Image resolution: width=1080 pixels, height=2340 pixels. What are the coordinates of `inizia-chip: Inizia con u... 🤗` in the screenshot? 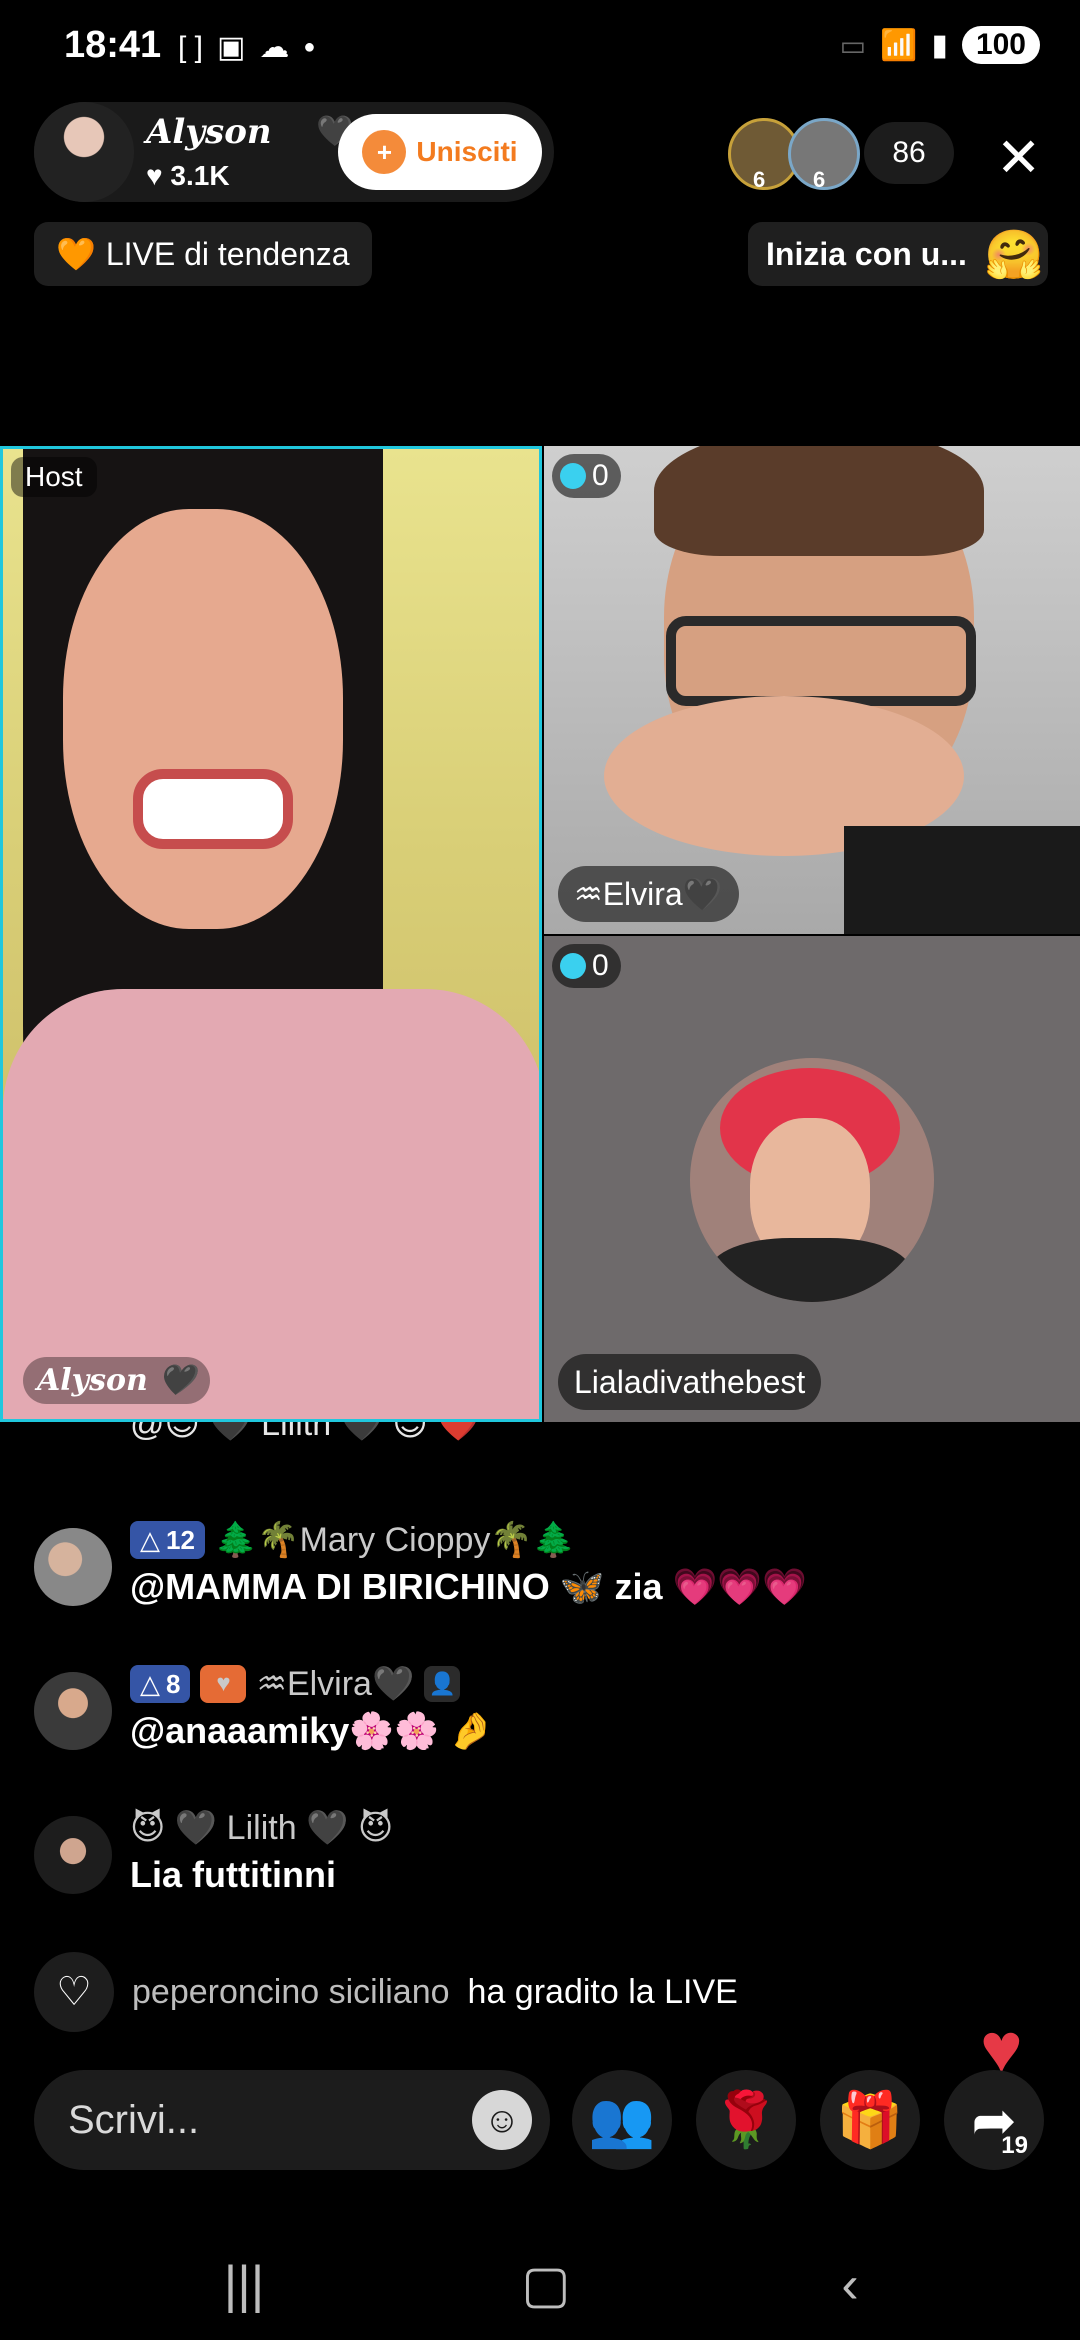 It's located at (898, 254).